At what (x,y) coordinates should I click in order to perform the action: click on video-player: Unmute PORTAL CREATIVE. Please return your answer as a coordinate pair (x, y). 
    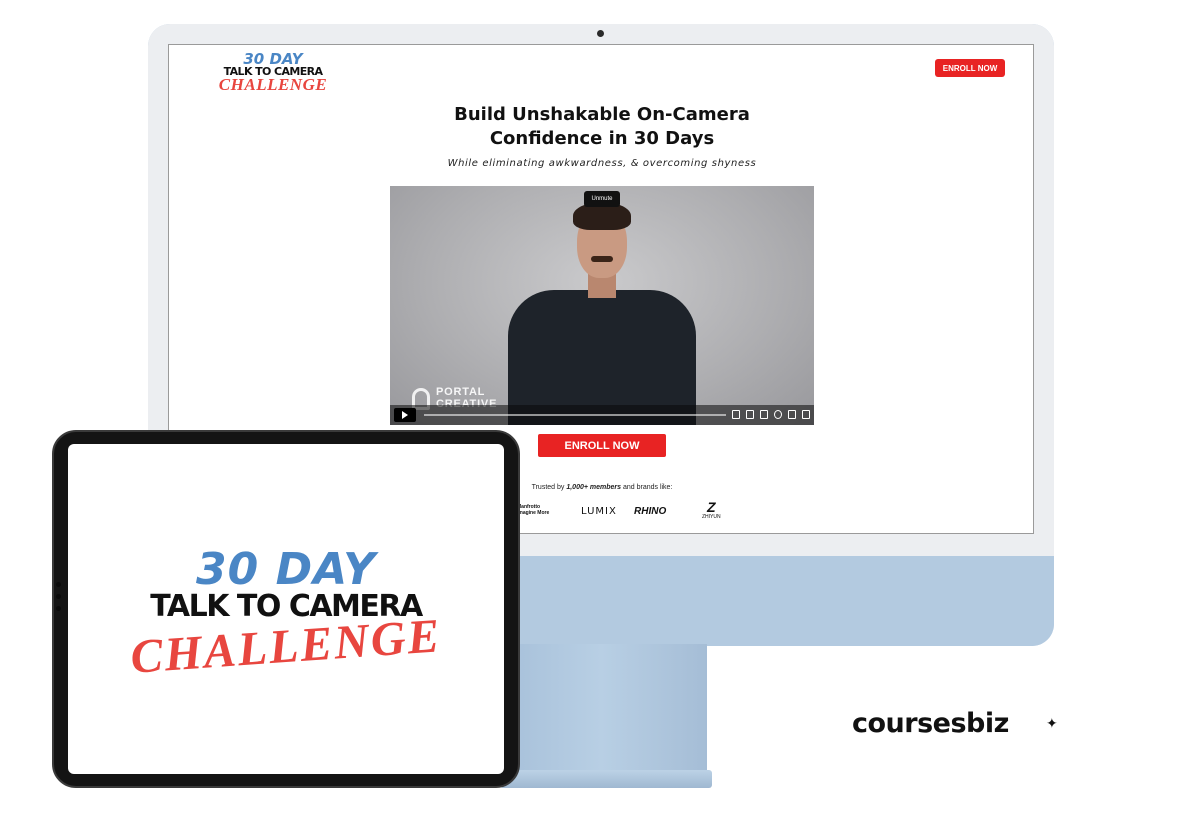
    Looking at the image, I should click on (602, 305).